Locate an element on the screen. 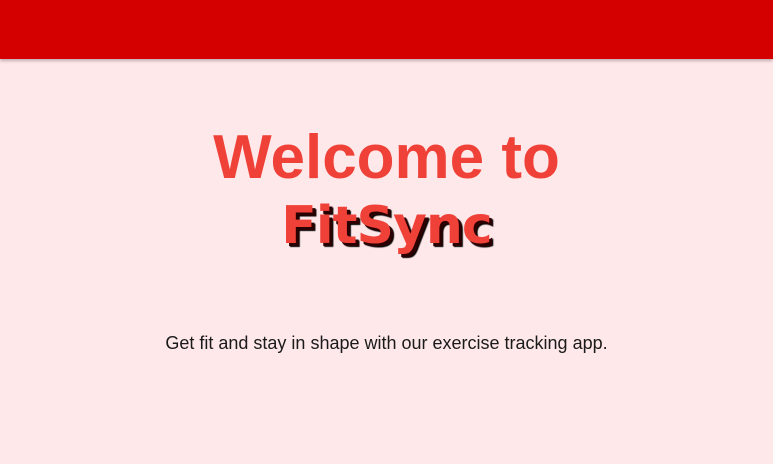  welcome-heading: Welcome to is located at coordinates (386, 157).